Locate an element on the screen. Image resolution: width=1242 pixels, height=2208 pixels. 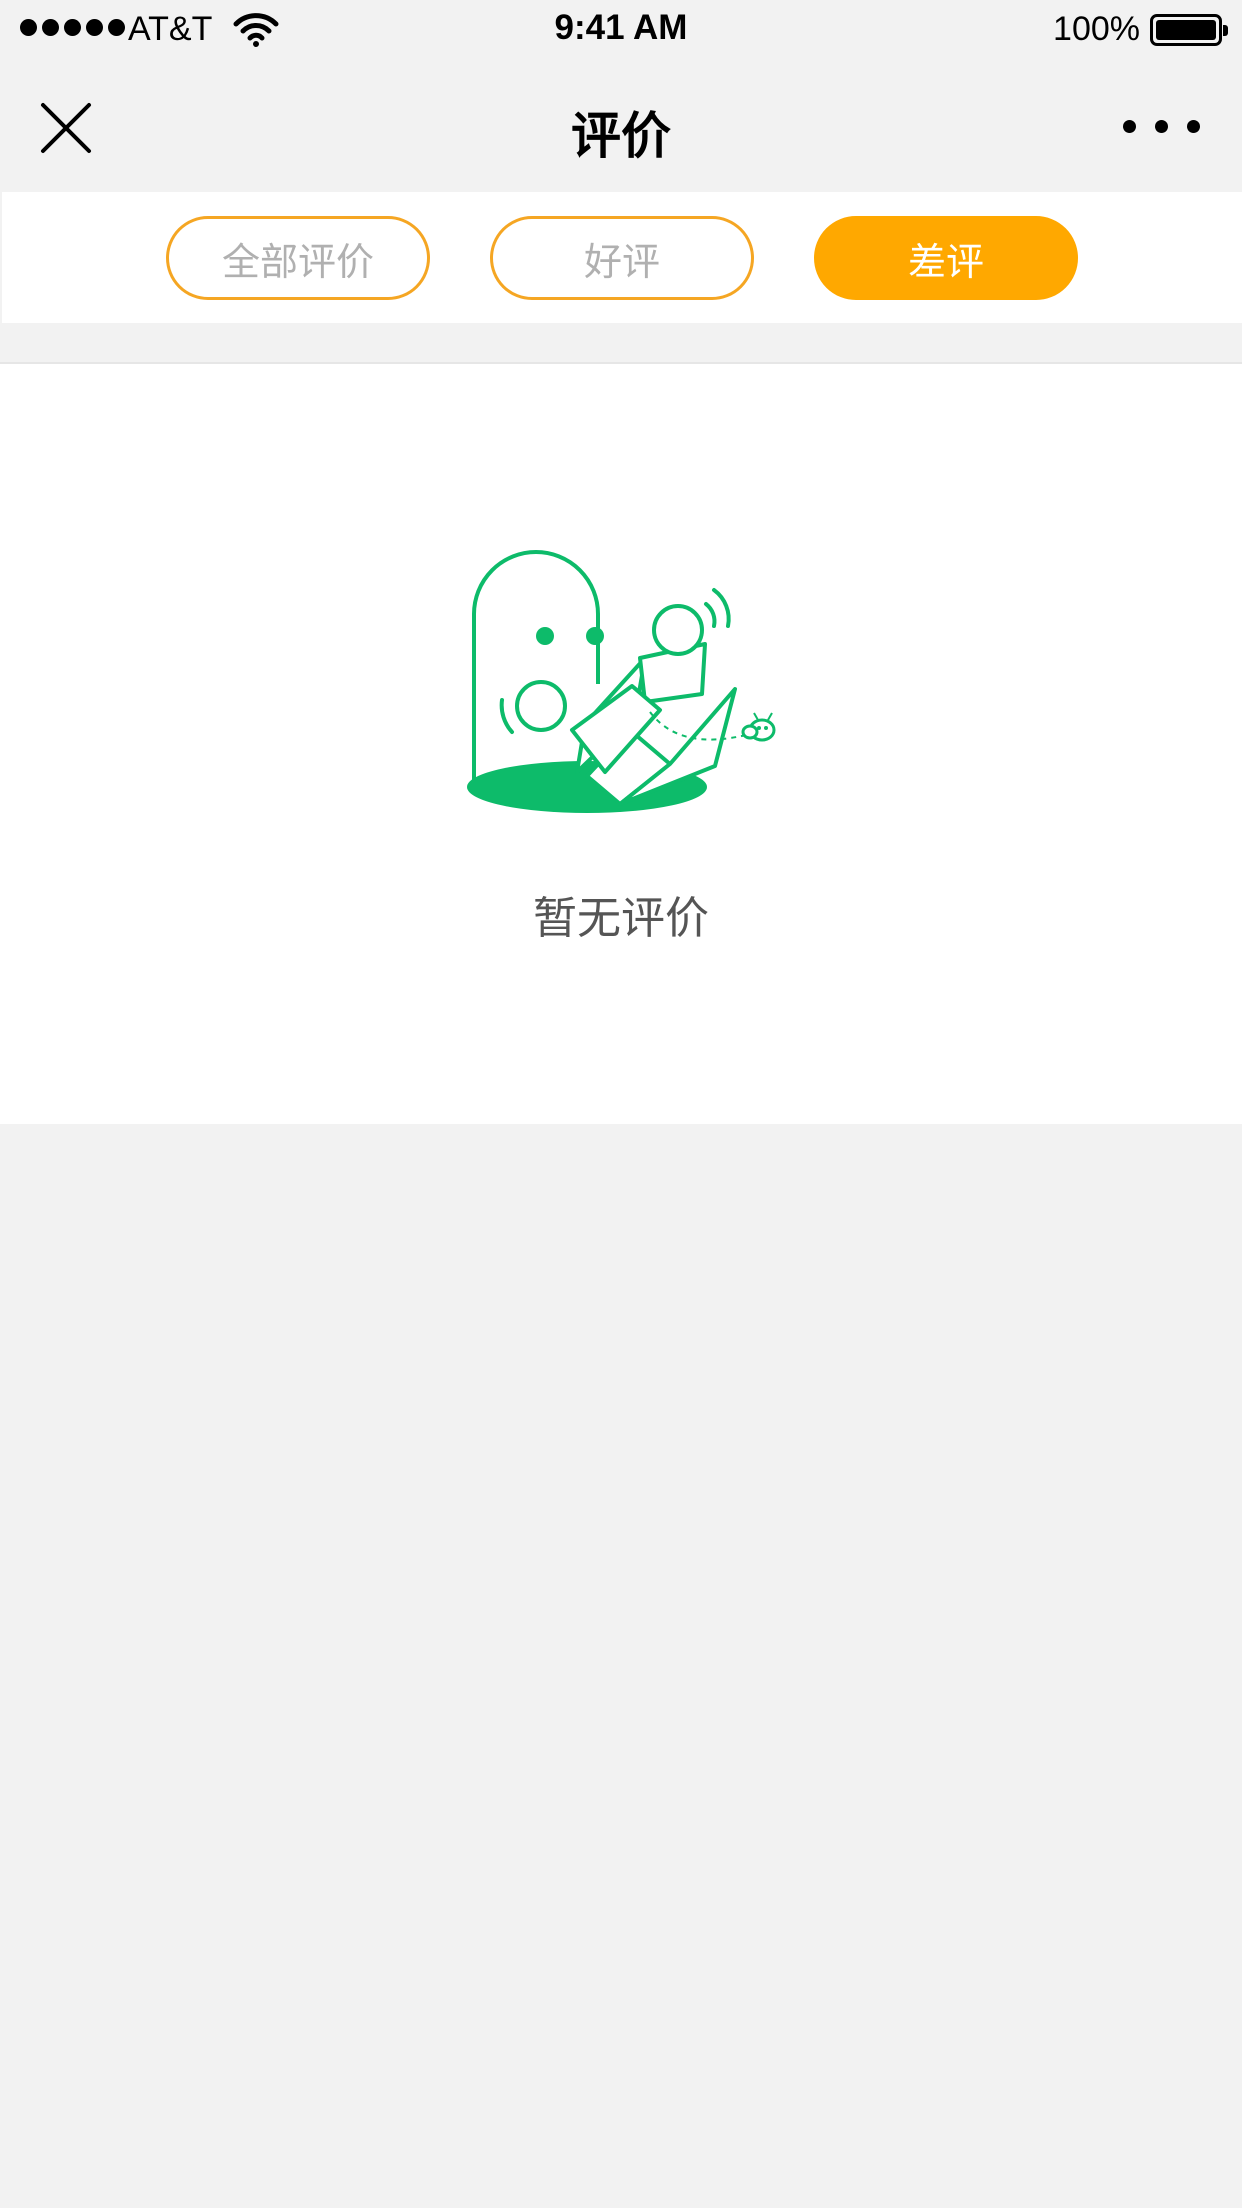
status-bar: AT&T 9:41 AM 100% is located at coordinates (621, 30).